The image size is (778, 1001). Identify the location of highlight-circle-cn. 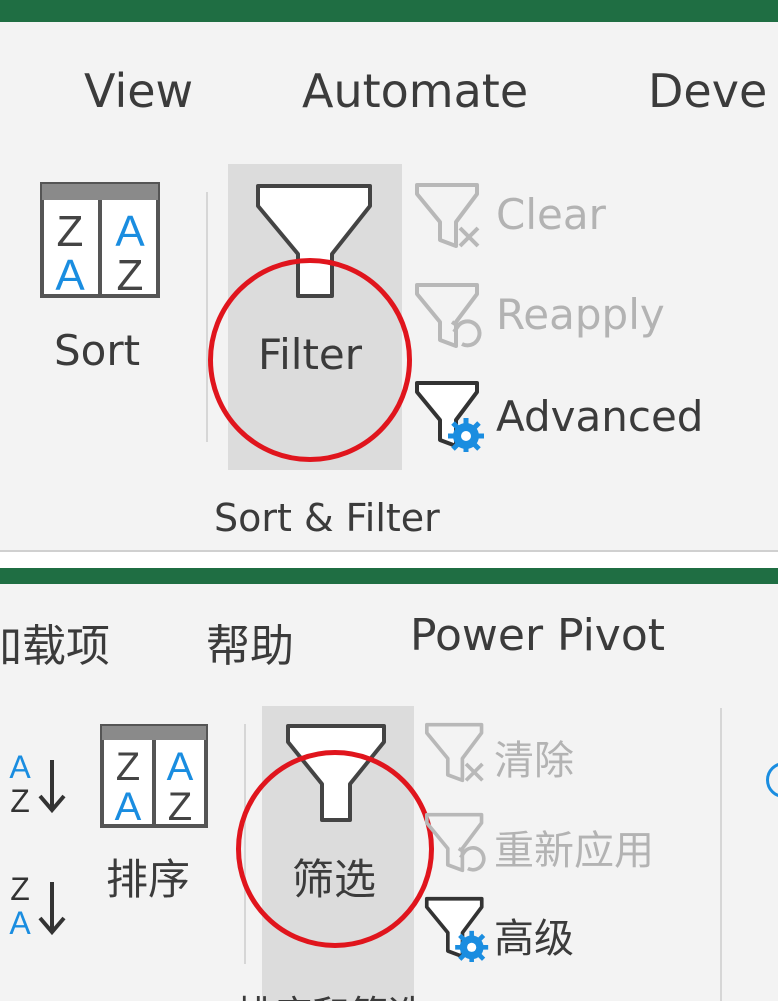
(335, 849).